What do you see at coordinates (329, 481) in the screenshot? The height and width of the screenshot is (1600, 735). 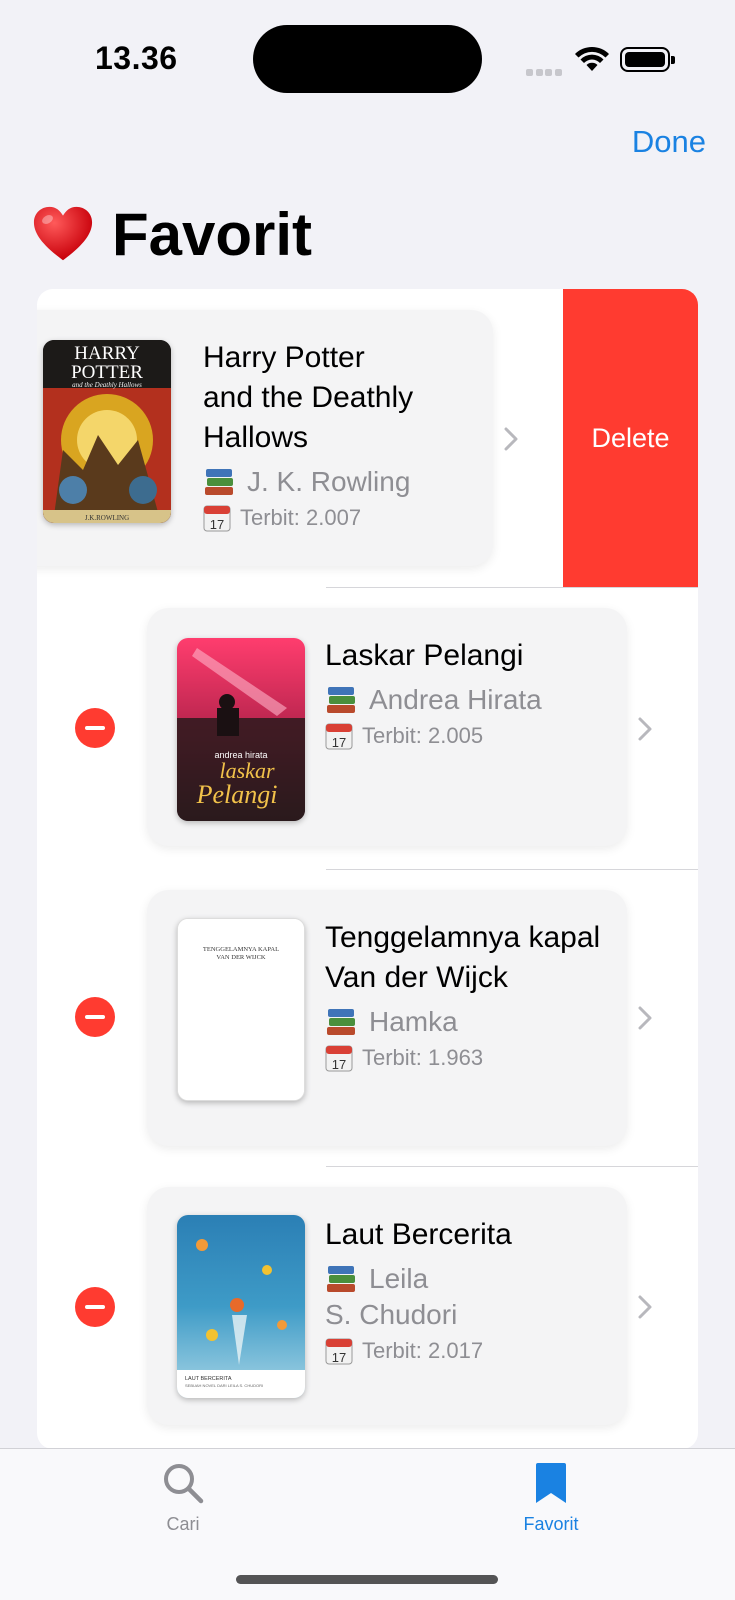 I see `book-author: J. K. Rowling` at bounding box center [329, 481].